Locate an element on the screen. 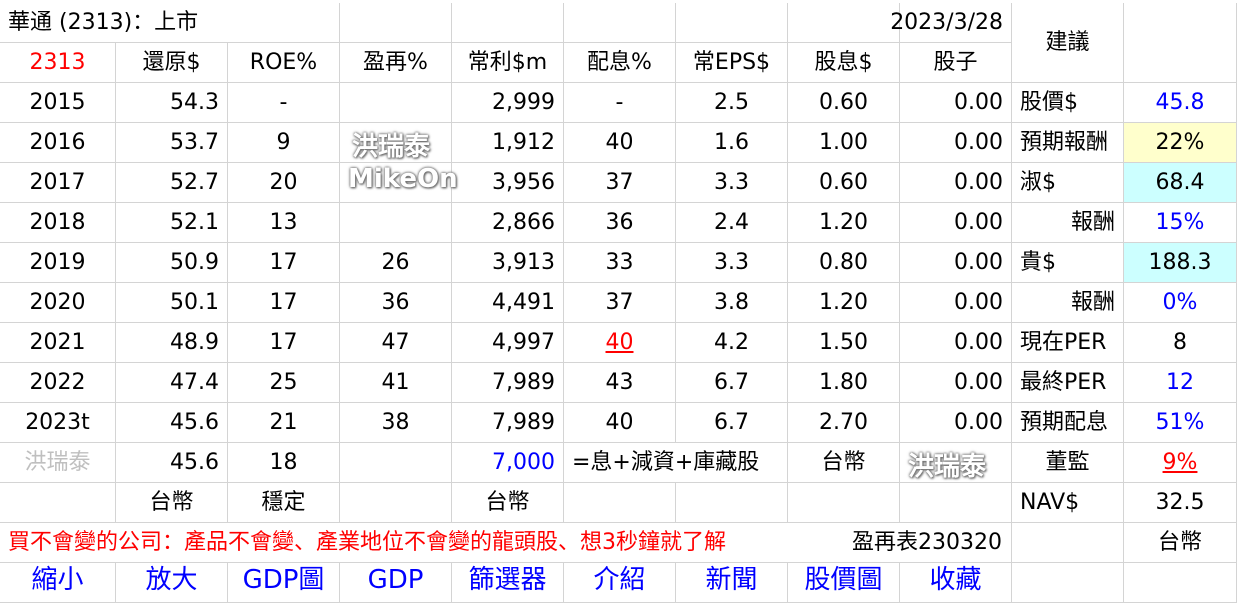 The image size is (1237, 603). stock-code-cell: 2313 is located at coordinates (58, 63).